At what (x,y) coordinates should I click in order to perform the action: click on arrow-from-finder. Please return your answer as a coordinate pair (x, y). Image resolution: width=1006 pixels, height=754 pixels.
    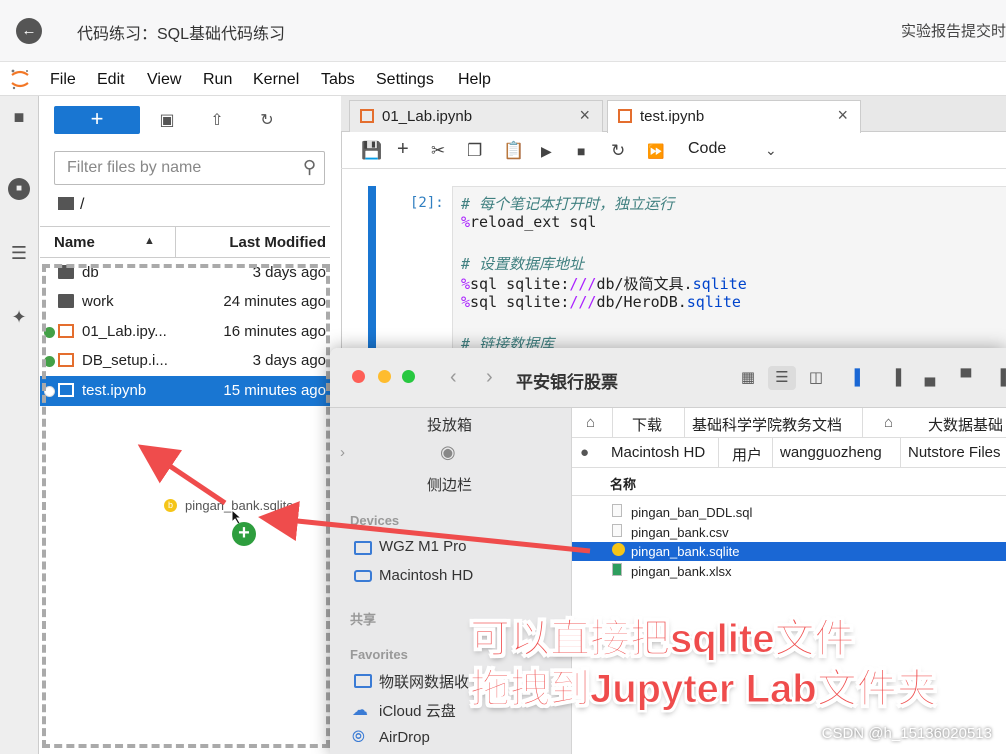
    Looking at the image, I should click on (424, 527).